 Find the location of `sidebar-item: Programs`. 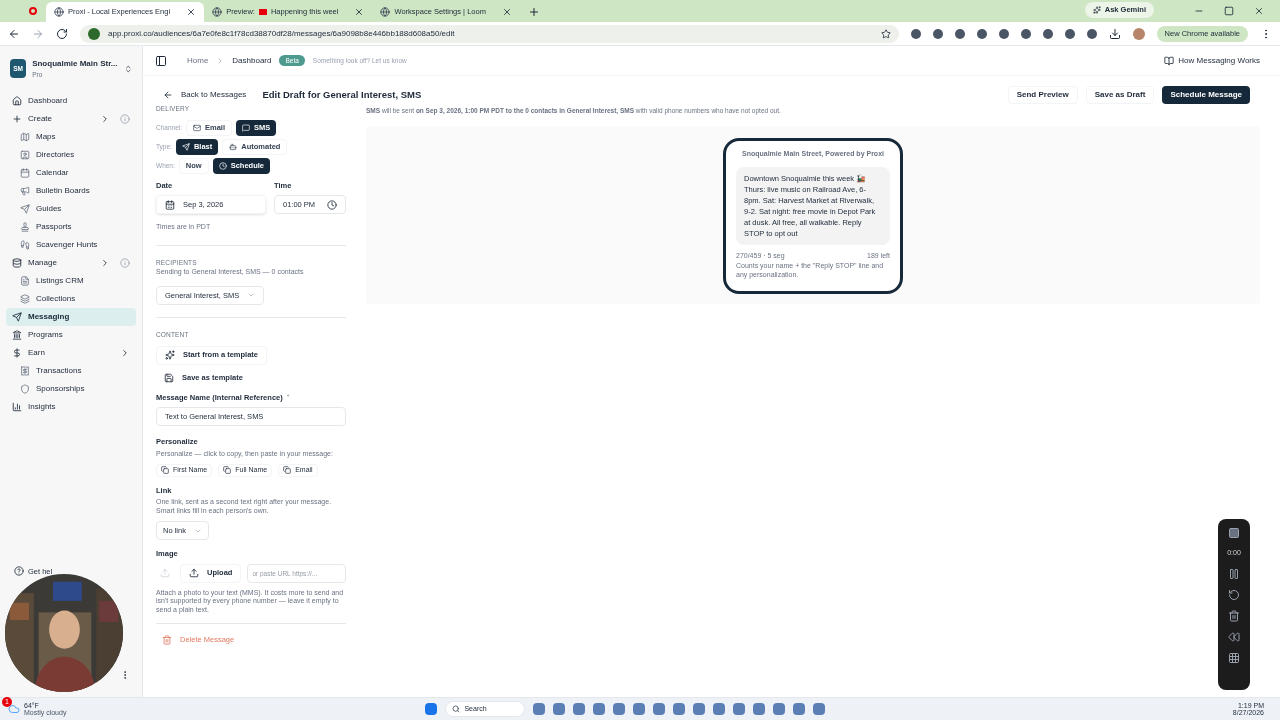

sidebar-item: Programs is located at coordinates (71, 334).